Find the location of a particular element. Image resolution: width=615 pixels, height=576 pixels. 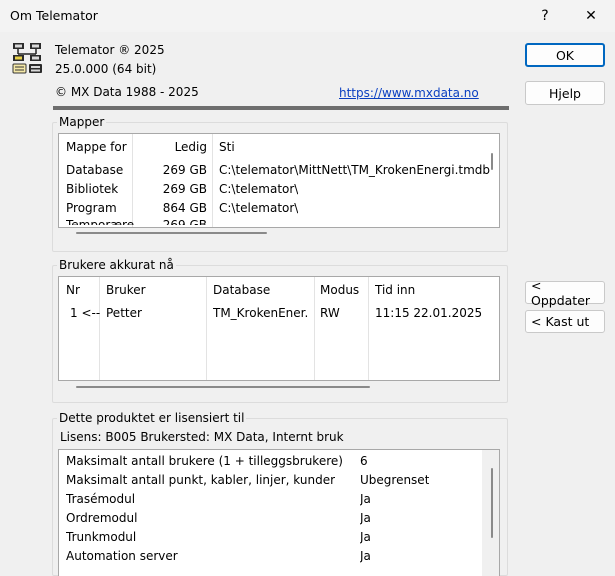

folders-group-label: Mapper is located at coordinates (82, 122).